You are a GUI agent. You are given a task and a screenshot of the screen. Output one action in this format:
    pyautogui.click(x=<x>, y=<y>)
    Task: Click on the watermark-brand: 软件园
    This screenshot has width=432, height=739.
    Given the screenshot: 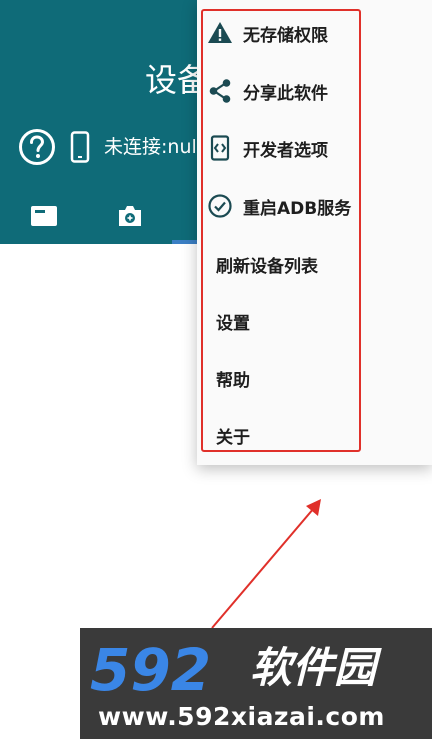 What is the action you would take?
    pyautogui.click(x=313, y=667)
    